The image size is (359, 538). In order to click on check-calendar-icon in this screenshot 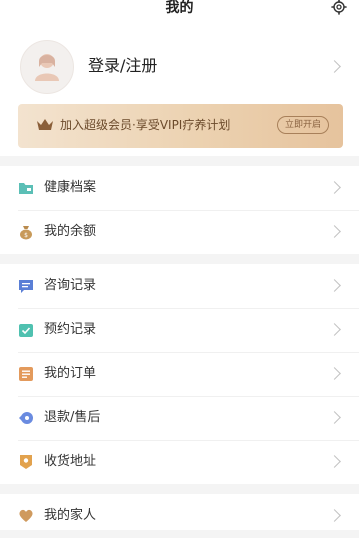, I will do `click(26, 330)`.